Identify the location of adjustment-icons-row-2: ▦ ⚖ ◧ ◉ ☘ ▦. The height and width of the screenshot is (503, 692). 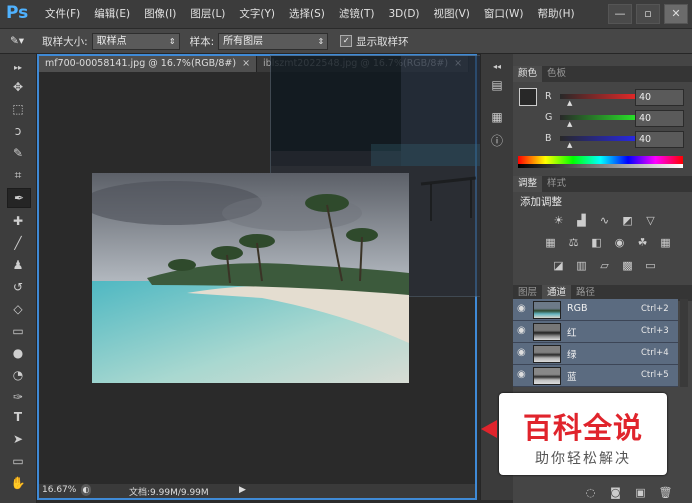
(608, 243).